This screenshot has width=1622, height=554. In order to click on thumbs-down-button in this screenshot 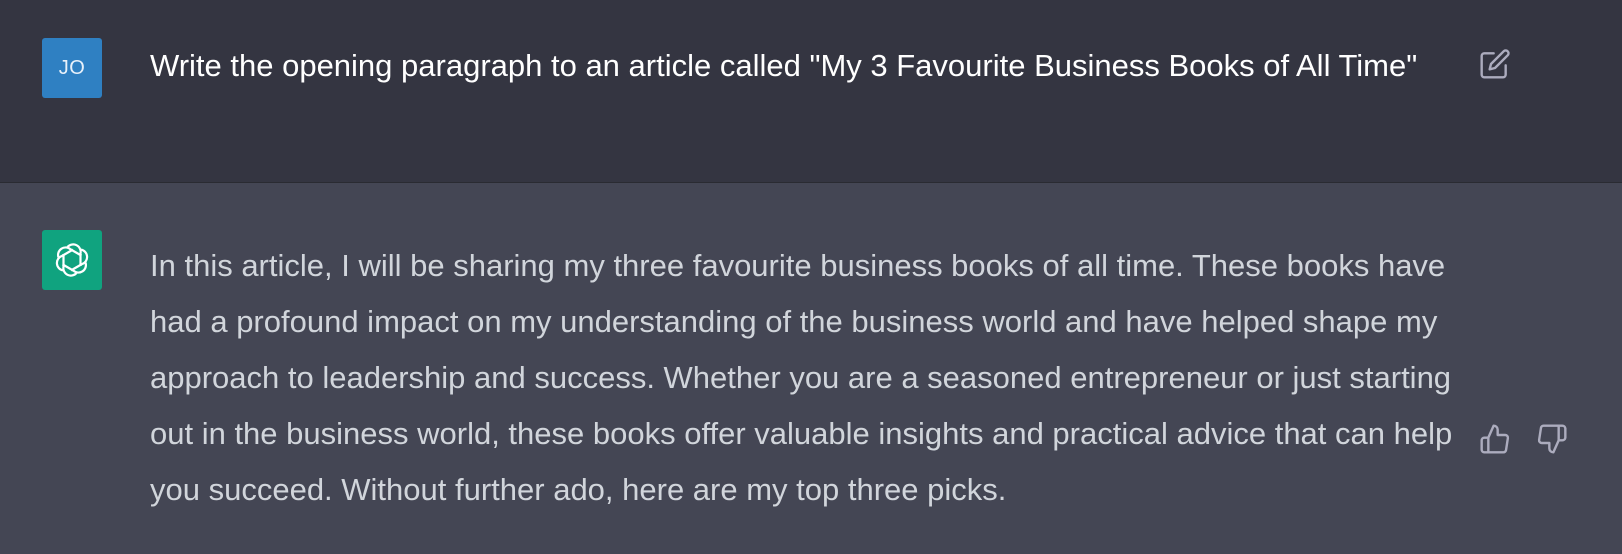, I will do `click(1552, 439)`.